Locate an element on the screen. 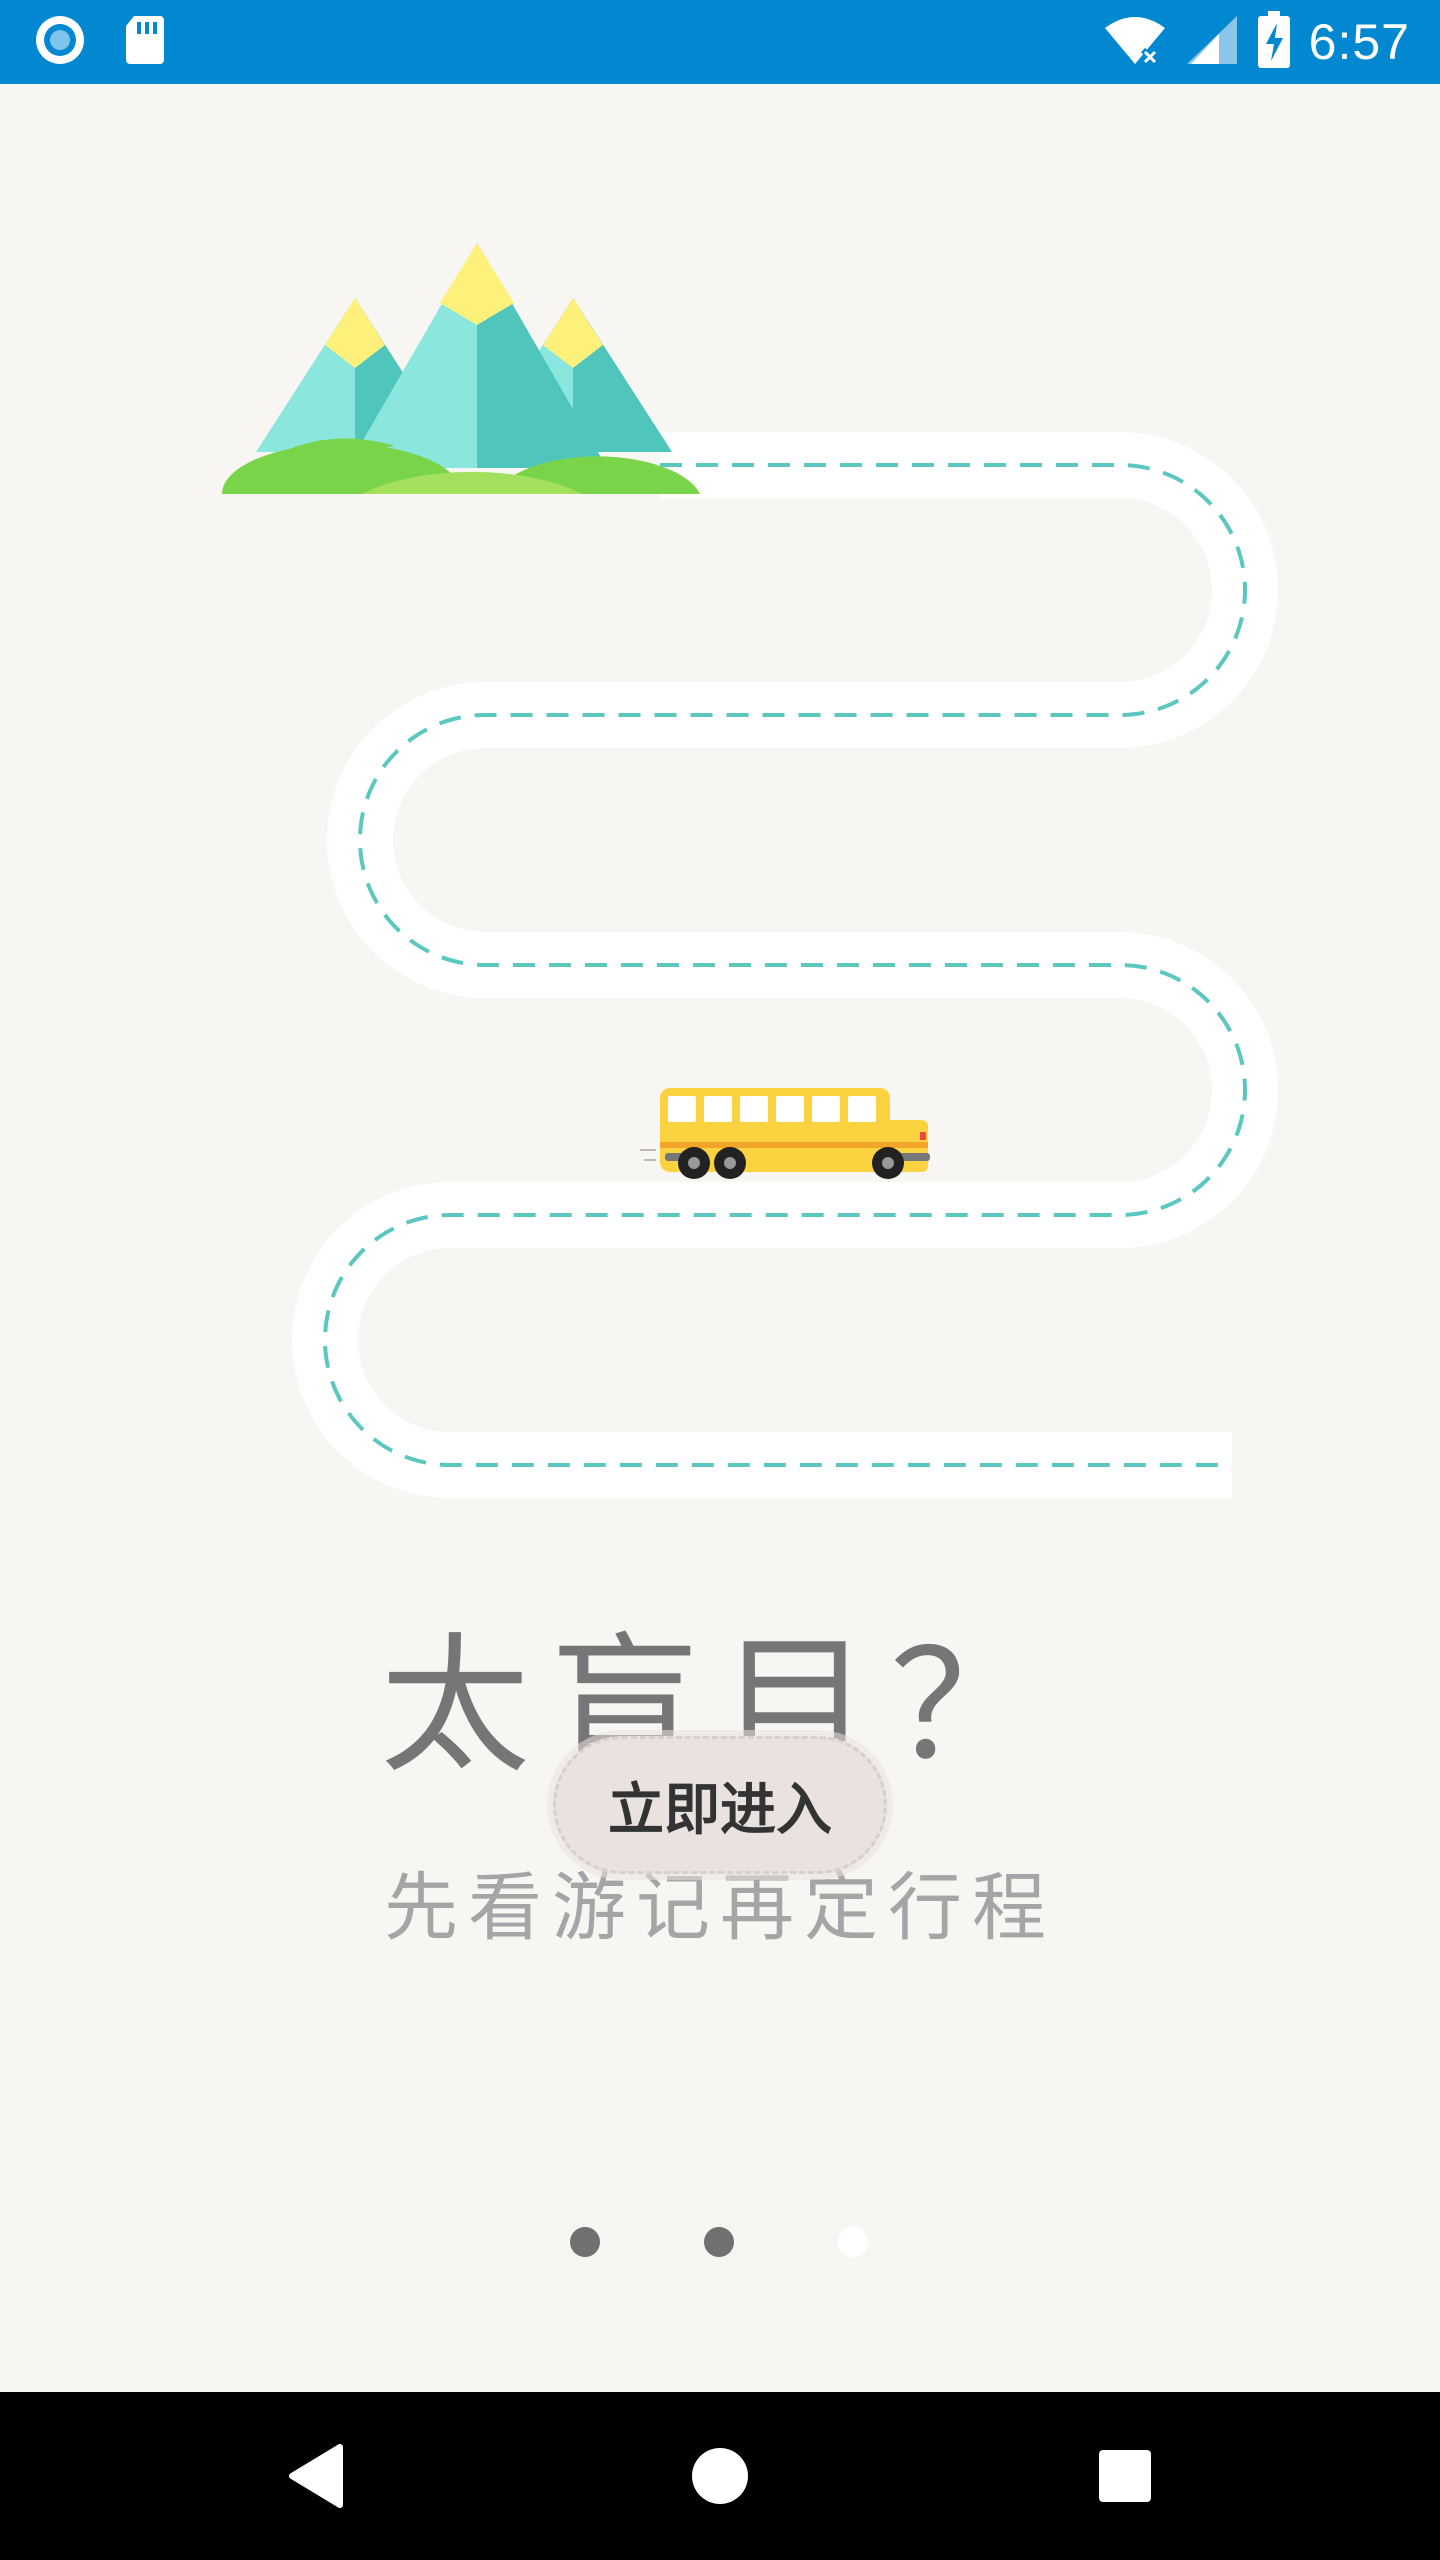 The height and width of the screenshot is (2560, 1440). home-icon is located at coordinates (720, 2476).